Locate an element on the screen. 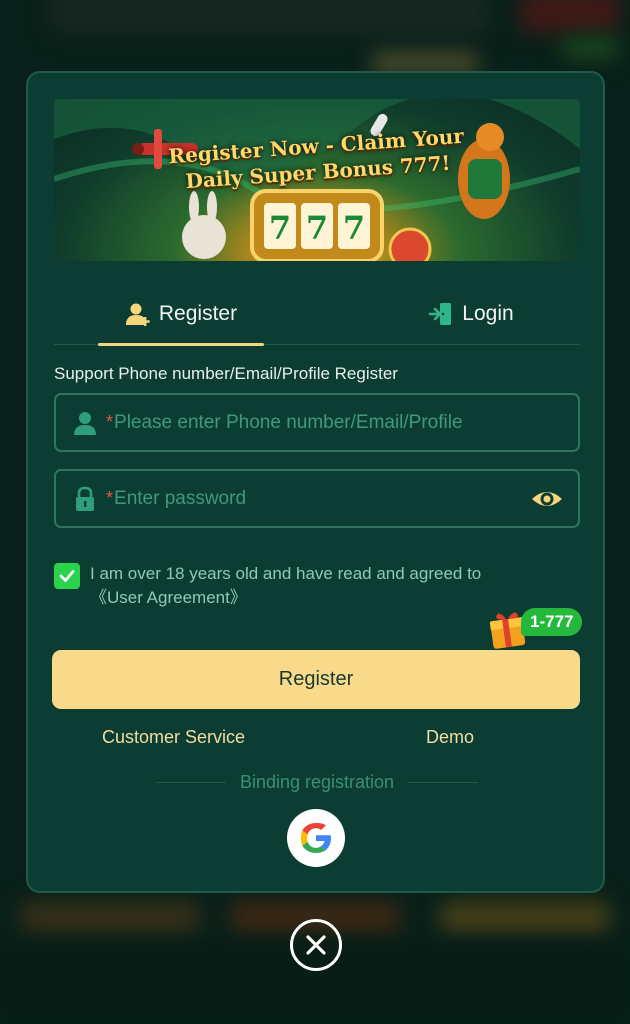 The height and width of the screenshot is (1024, 630). bonus-badge: 1-777 is located at coordinates (552, 622).